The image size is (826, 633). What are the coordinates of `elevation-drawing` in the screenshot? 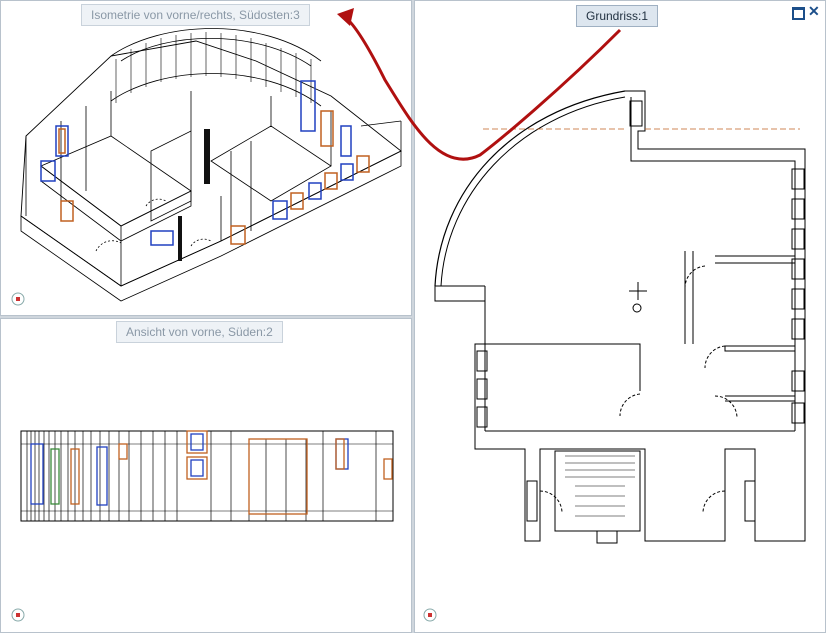 It's located at (207, 476).